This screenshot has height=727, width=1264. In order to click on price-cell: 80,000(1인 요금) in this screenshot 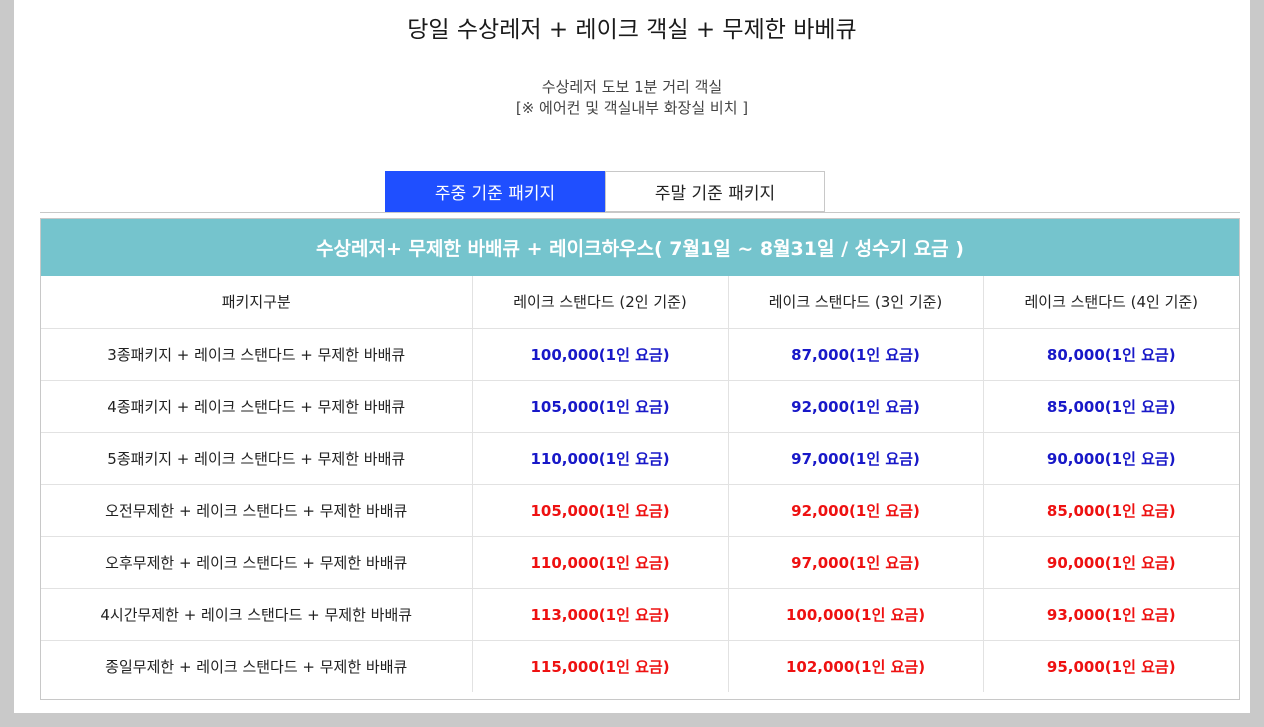, I will do `click(1111, 354)`.